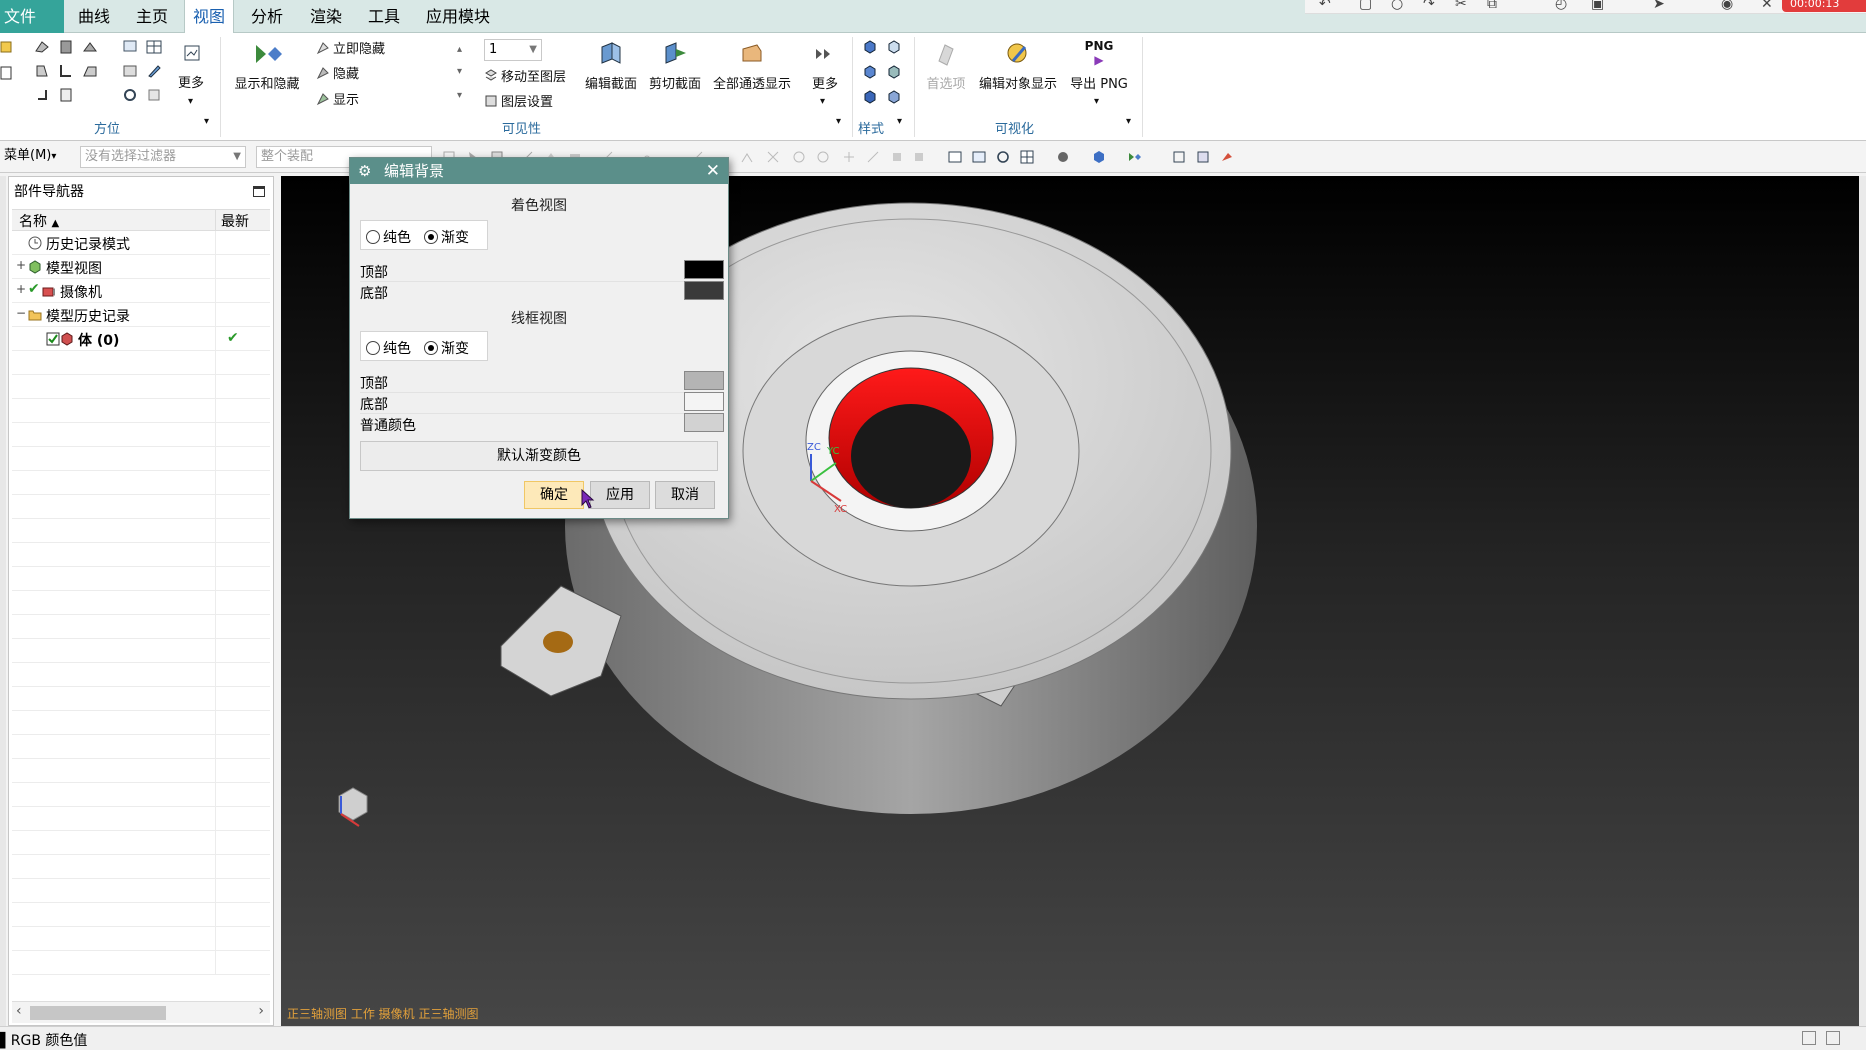 The width and height of the screenshot is (1866, 1050). Describe the element at coordinates (267, 16) in the screenshot. I see `tab-analysis: 分析` at that location.